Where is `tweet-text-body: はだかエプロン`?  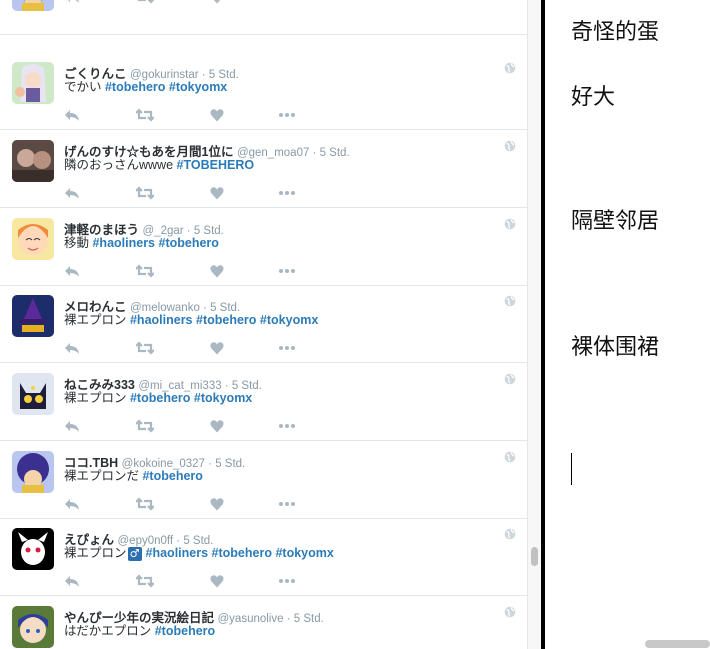
tweet-text-body: はだかエプロン is located at coordinates (109, 631).